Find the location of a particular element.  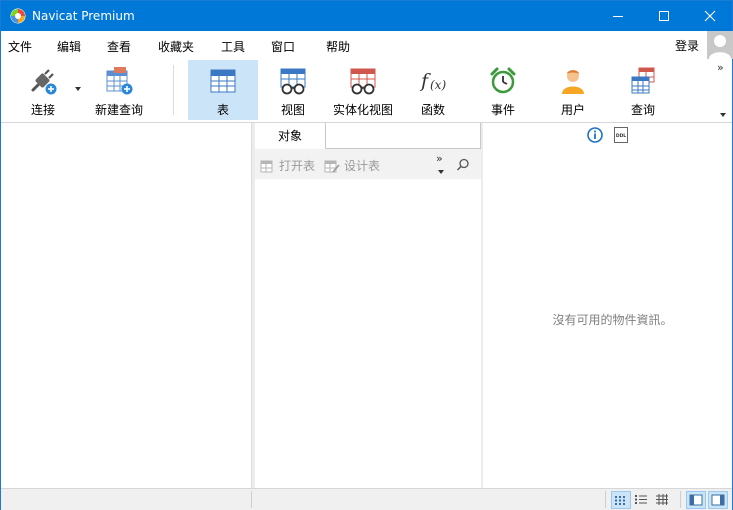

table-plus-icon is located at coordinates (119, 81).